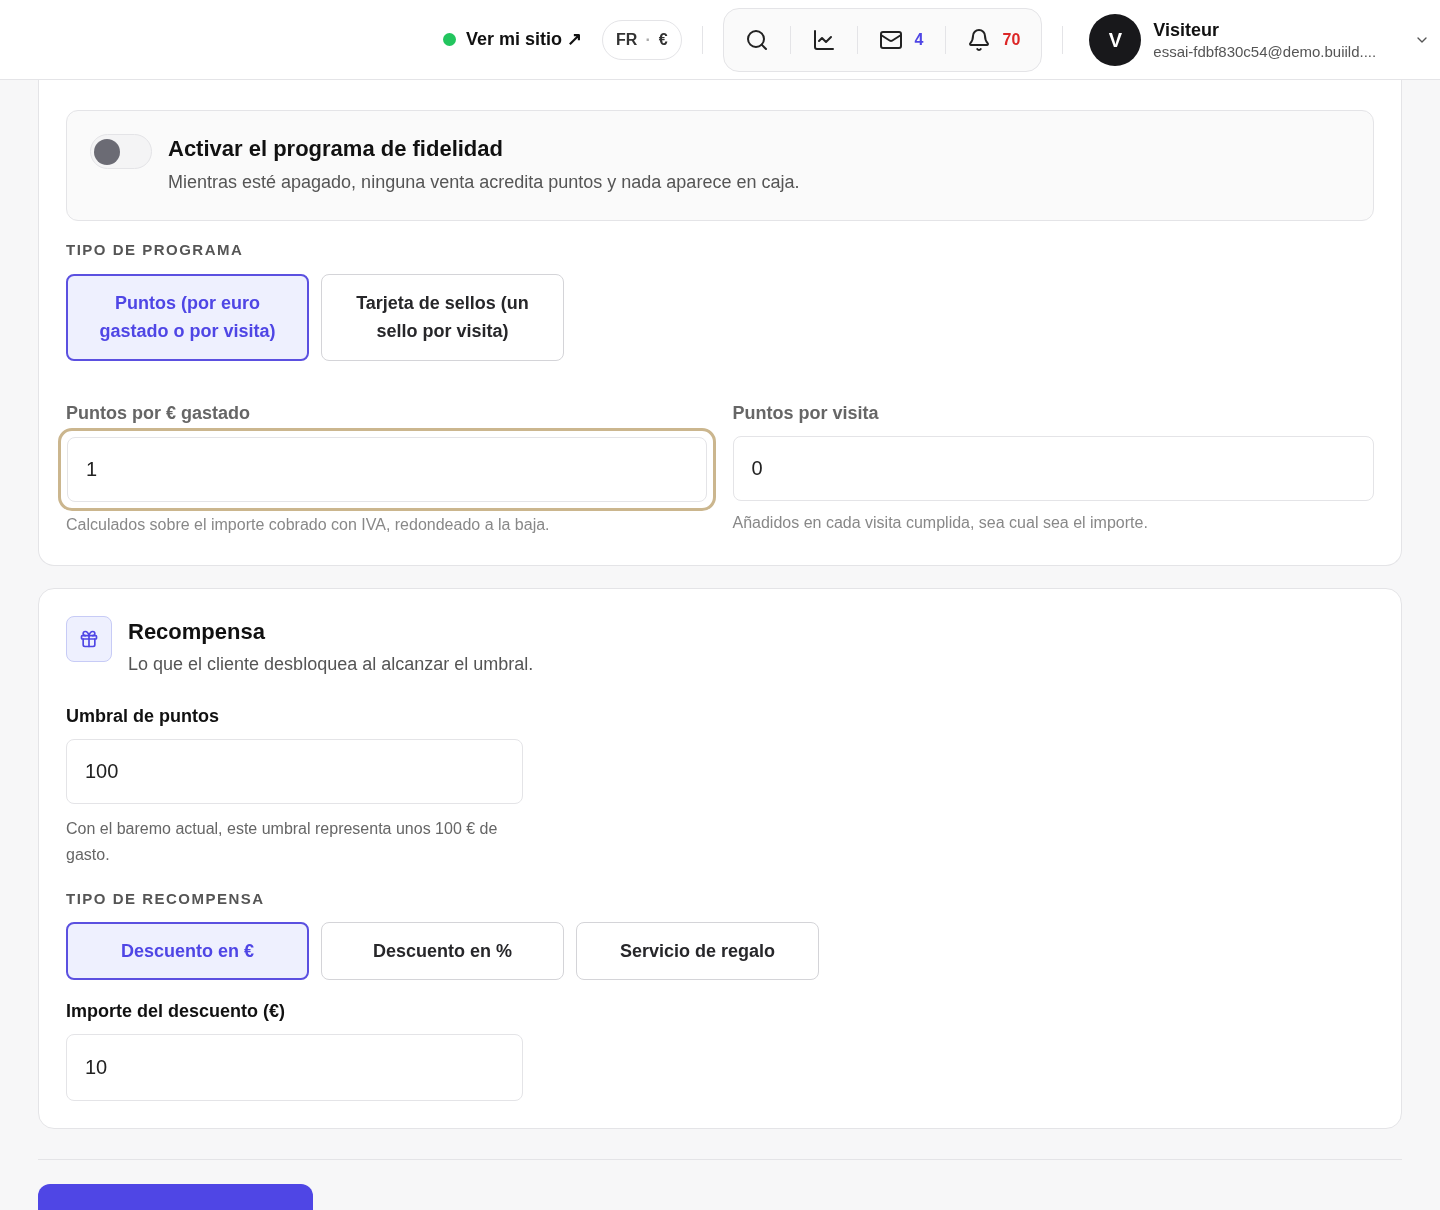  Describe the element at coordinates (187, 951) in the screenshot. I see `option-button: Descuento en €` at that location.